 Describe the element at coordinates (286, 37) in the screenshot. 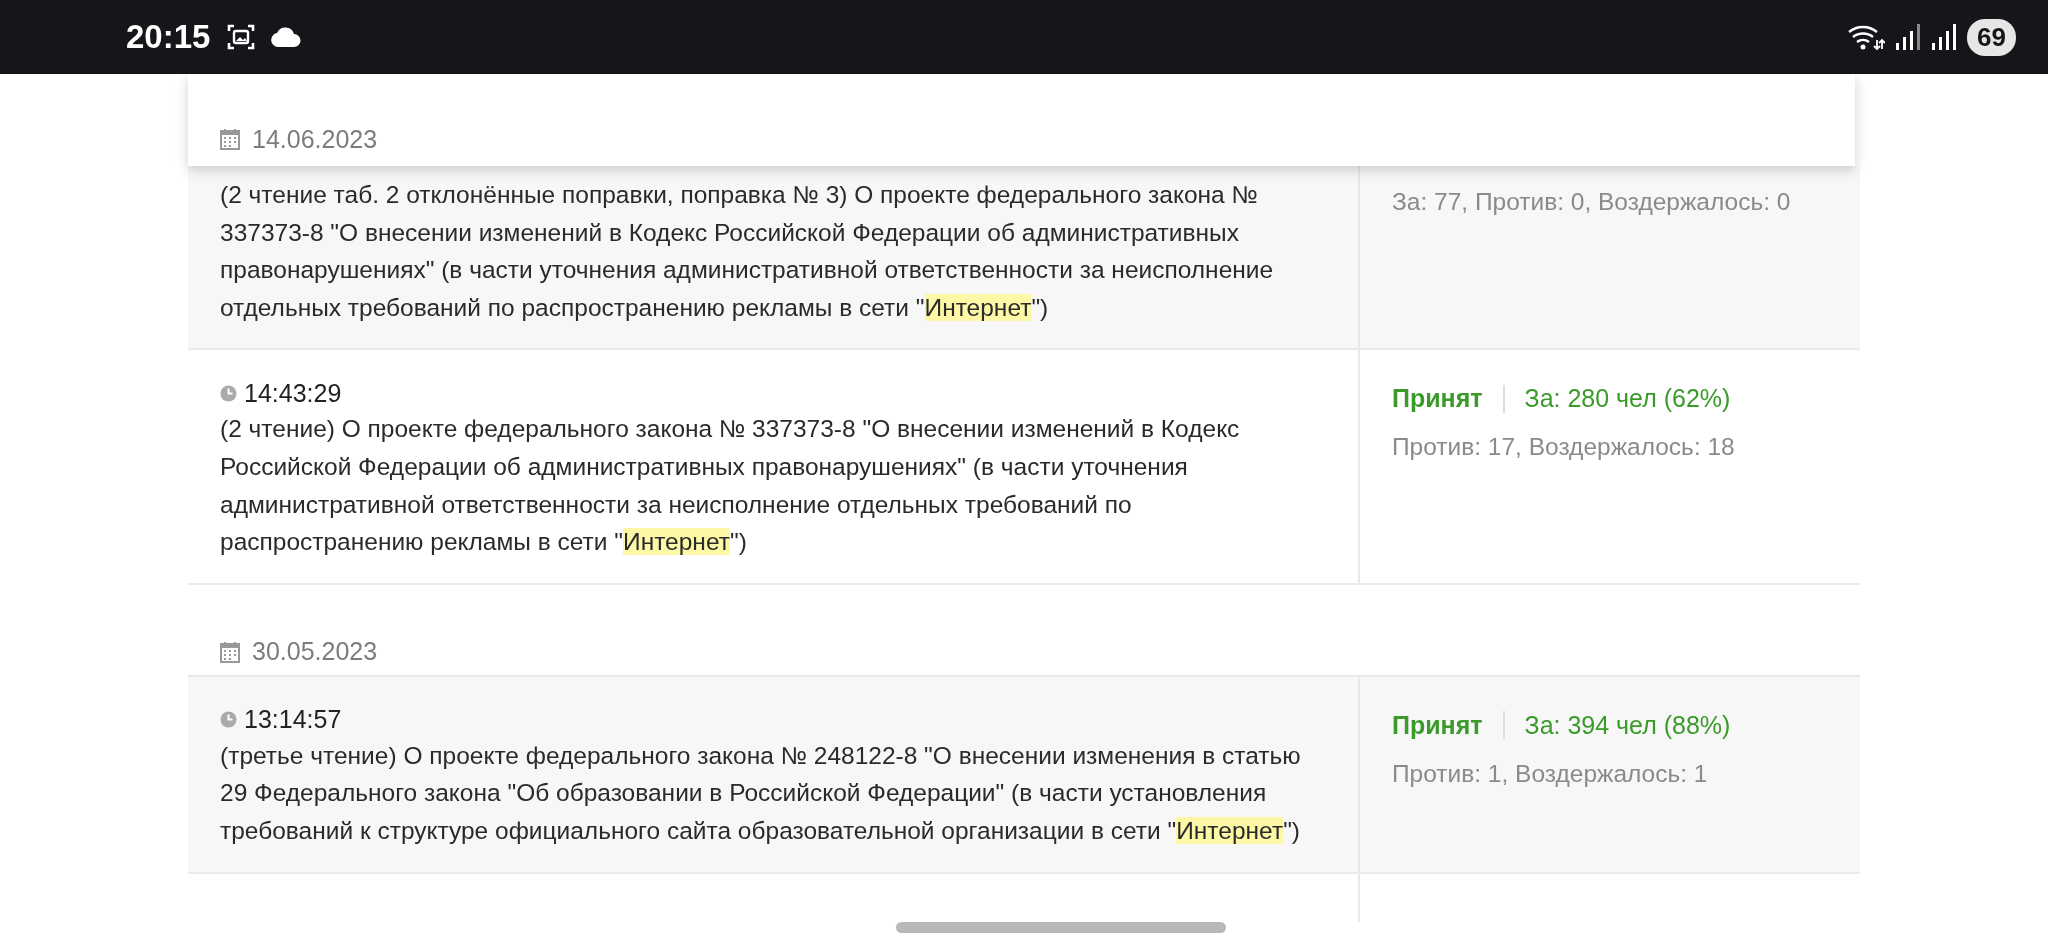

I see `cloud-icon` at that location.